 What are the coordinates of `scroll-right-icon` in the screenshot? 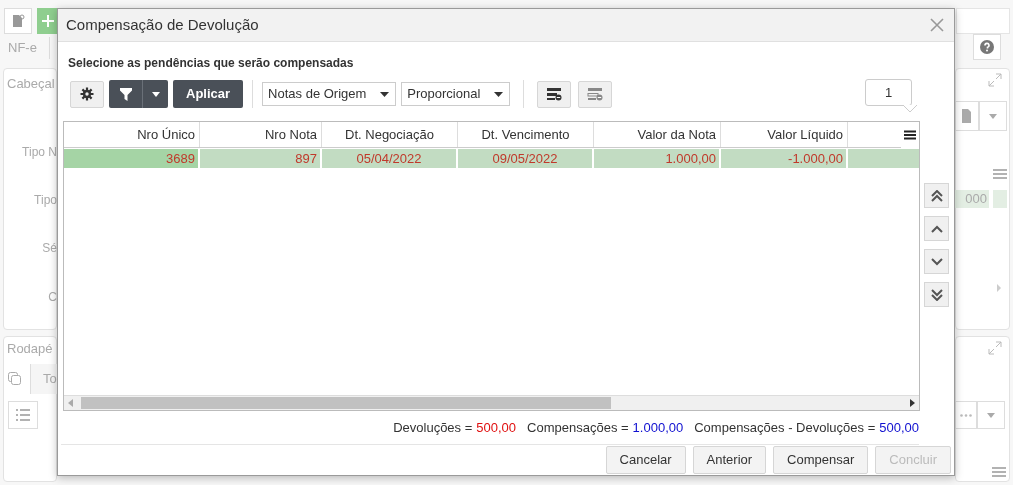 It's located at (912, 403).